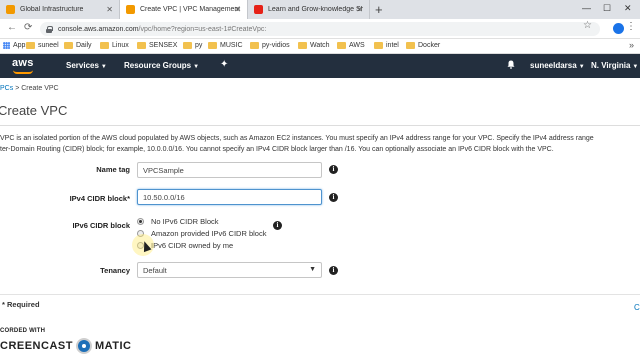 This screenshot has width=640, height=360. Describe the element at coordinates (113, 169) in the screenshot. I see `name-tag-label: Name tag` at that location.